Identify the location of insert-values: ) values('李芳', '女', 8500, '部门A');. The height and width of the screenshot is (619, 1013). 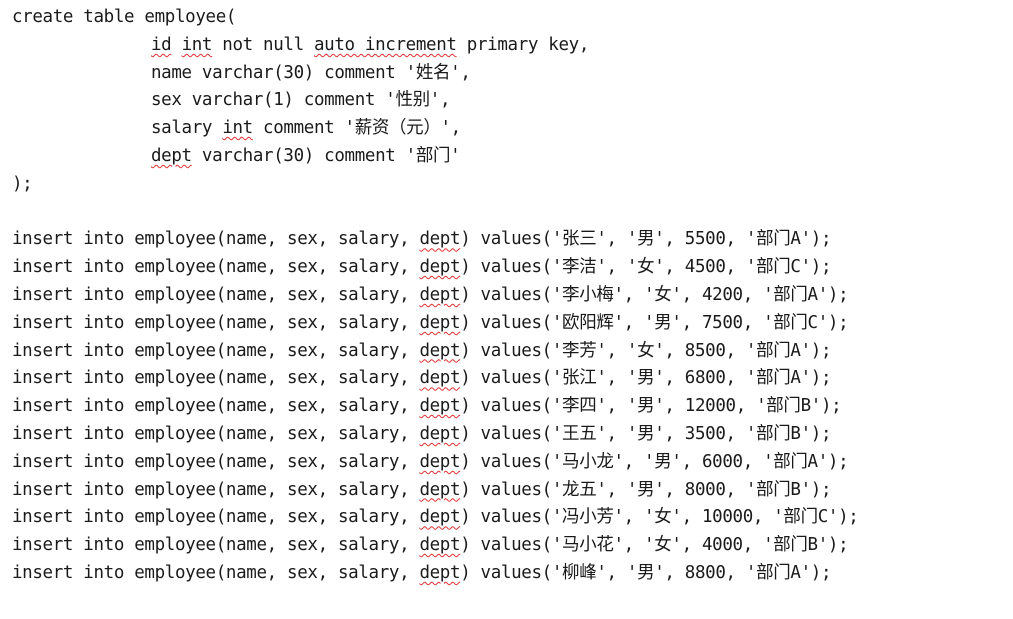
(646, 350).